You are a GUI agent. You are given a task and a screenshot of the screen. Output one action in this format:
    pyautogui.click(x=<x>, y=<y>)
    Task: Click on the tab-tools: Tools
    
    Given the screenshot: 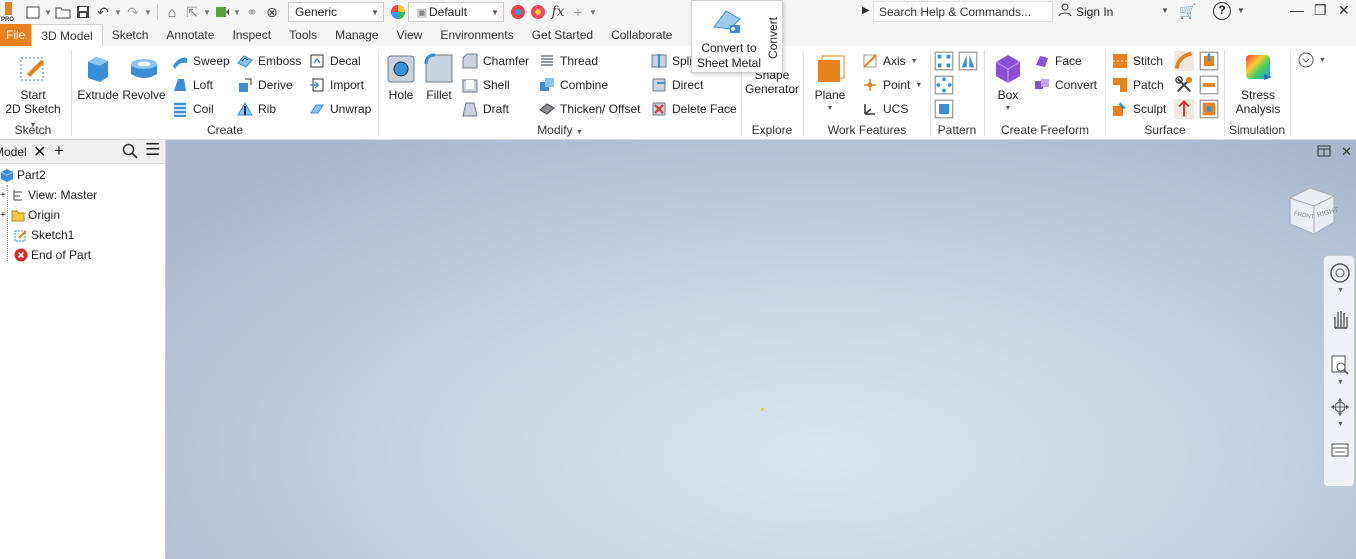 What is the action you would take?
    pyautogui.click(x=303, y=35)
    